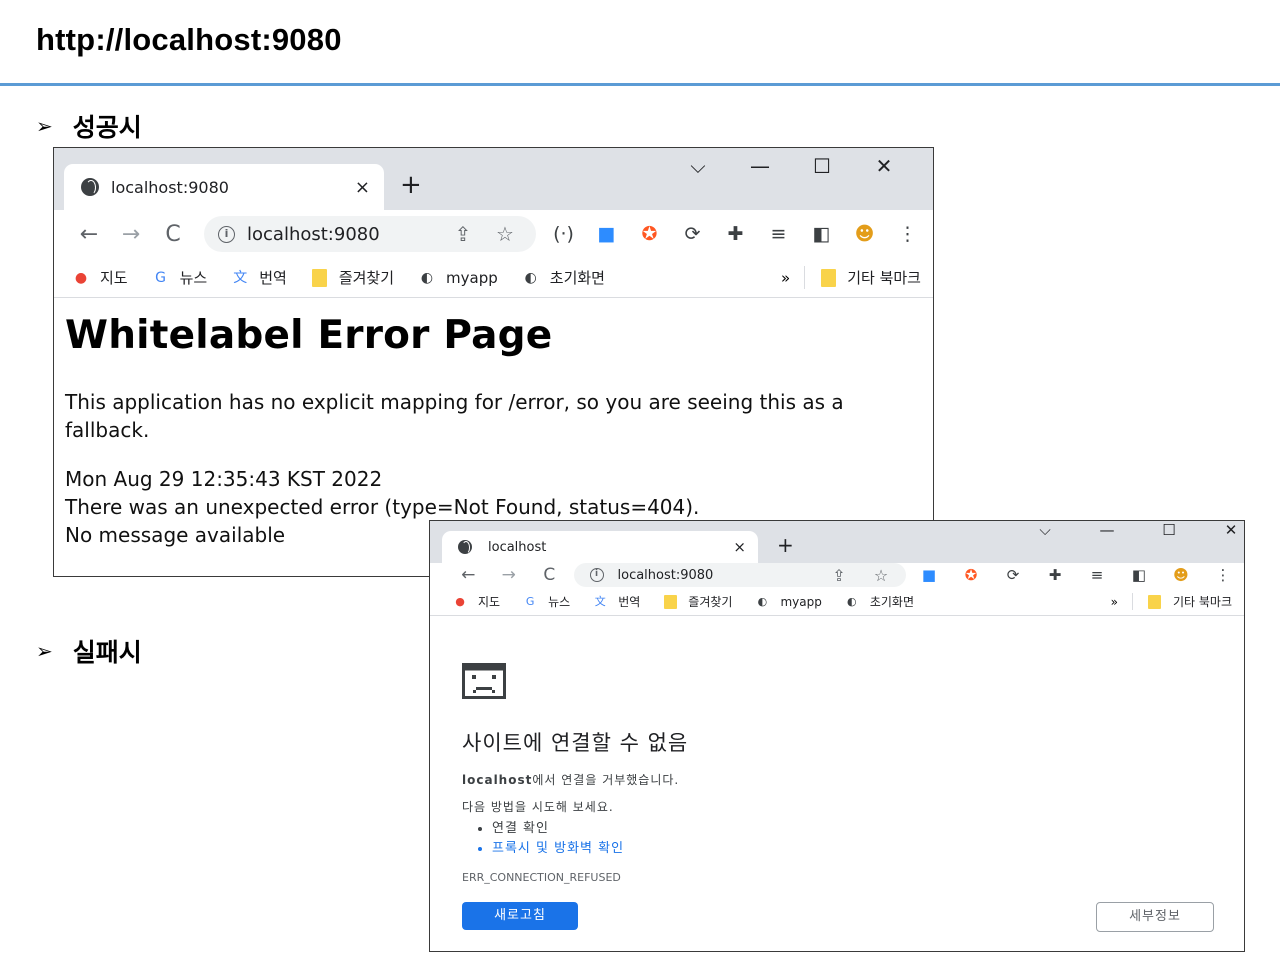 The height and width of the screenshot is (960, 1280). What do you see at coordinates (530, 601) in the screenshot?
I see `news-icon: G` at bounding box center [530, 601].